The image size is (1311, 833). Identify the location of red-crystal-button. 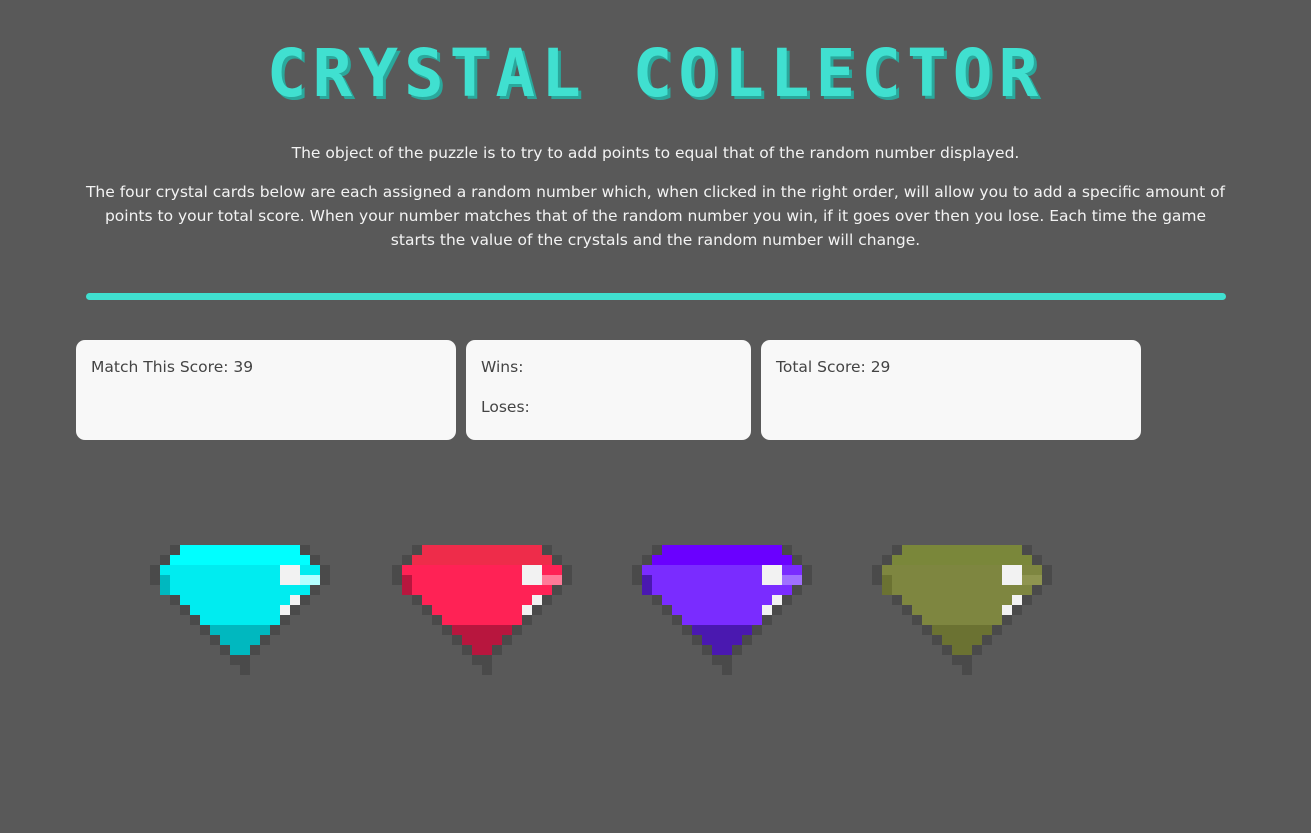
(482, 610).